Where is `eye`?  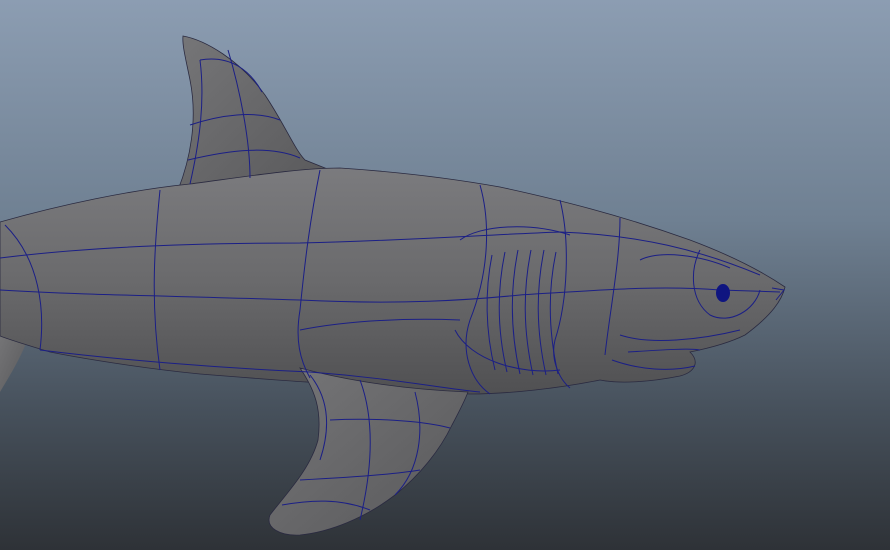 eye is located at coordinates (723, 293).